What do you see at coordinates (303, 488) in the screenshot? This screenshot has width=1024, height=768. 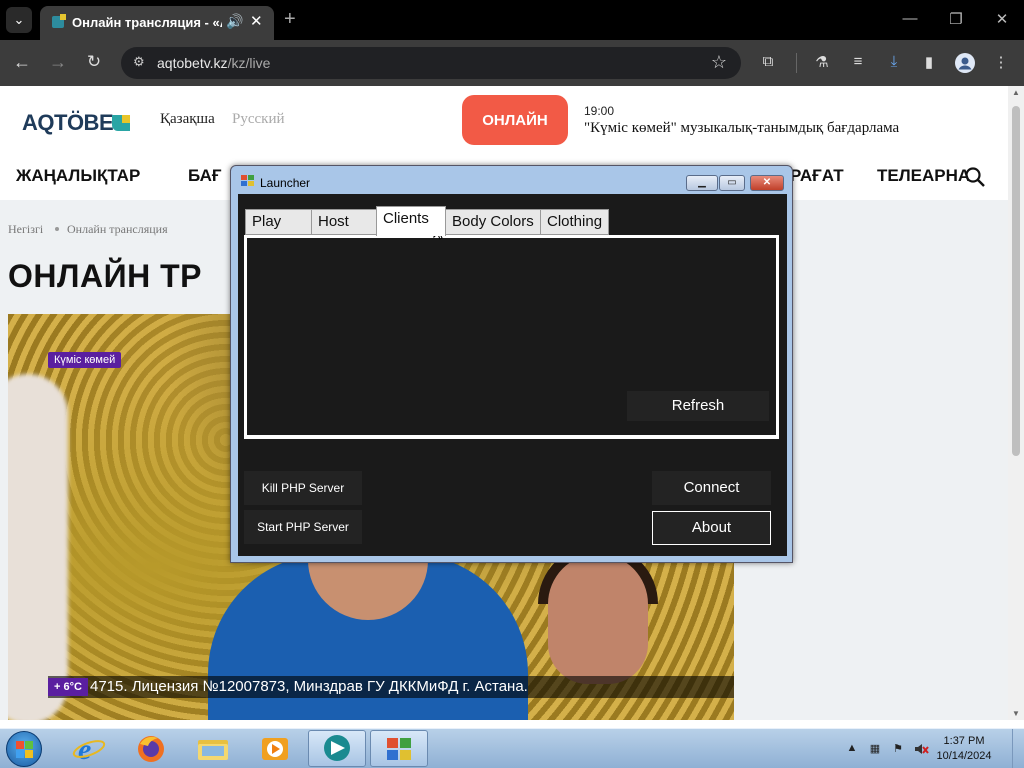 I see `kill-php-server-button: Kill PHP Server` at bounding box center [303, 488].